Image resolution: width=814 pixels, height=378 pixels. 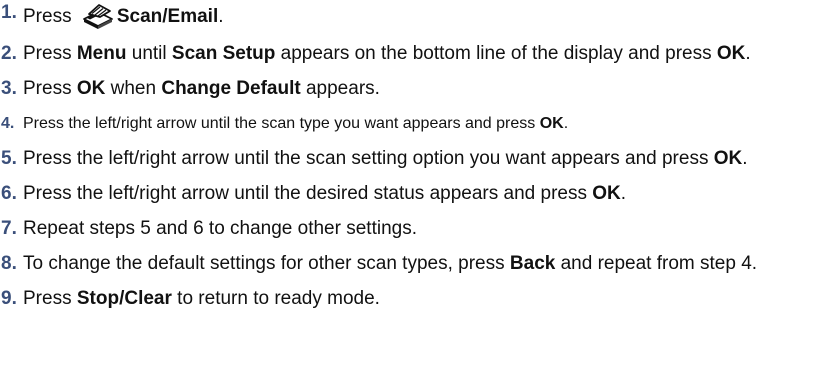 What do you see at coordinates (656, 263) in the screenshot?
I see `step-text: and repeat from step 4.` at bounding box center [656, 263].